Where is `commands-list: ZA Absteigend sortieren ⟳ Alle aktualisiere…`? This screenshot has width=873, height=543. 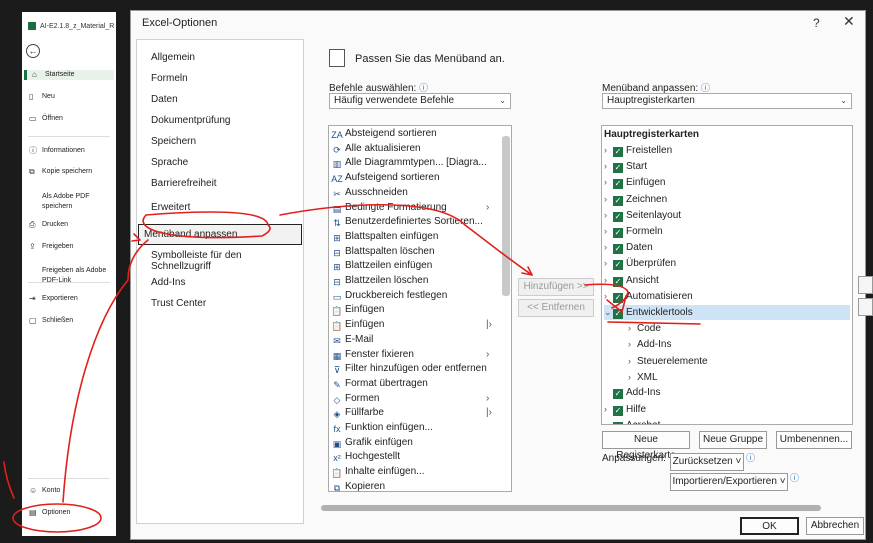 commands-list: ZA Absteigend sortieren ⟳ Alle aktualisiere… is located at coordinates (420, 308).